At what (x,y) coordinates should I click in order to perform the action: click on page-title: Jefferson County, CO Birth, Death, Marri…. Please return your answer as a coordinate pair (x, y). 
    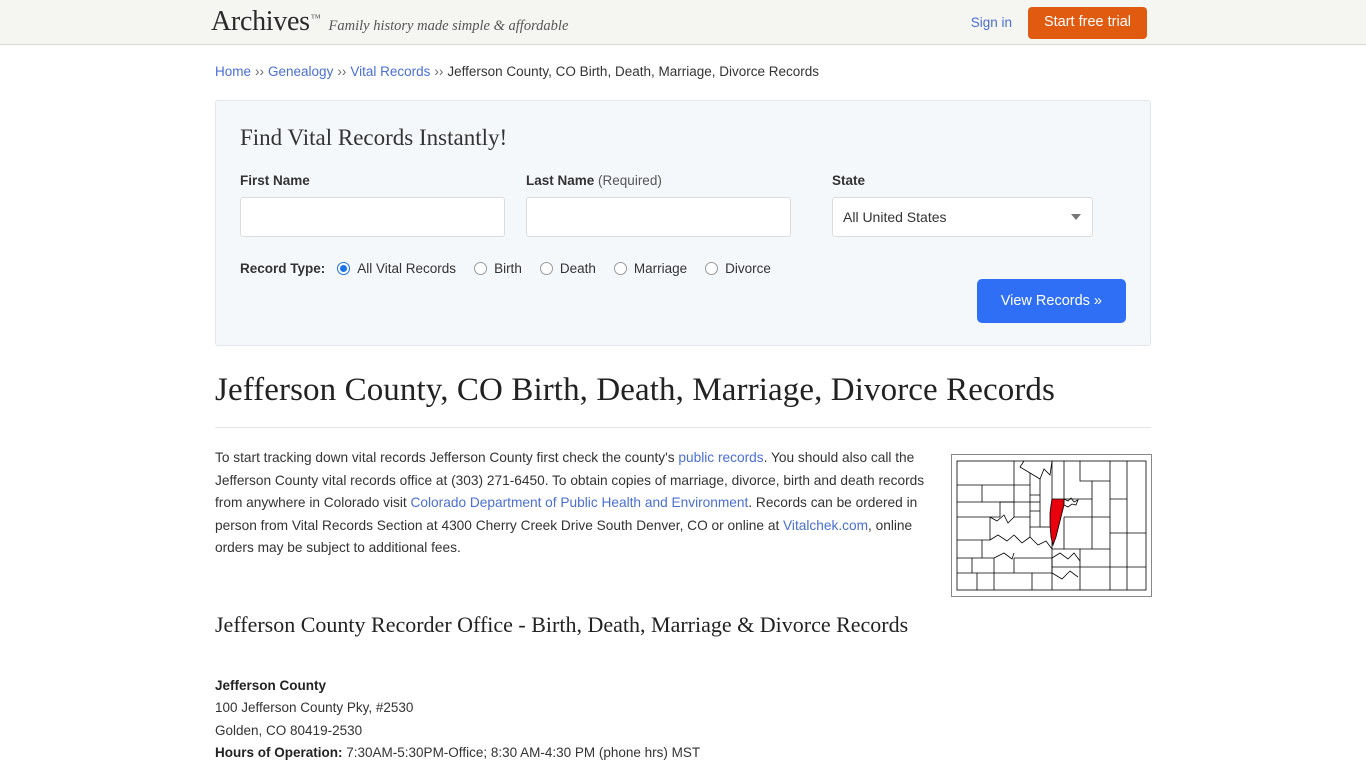
    Looking at the image, I should click on (683, 400).